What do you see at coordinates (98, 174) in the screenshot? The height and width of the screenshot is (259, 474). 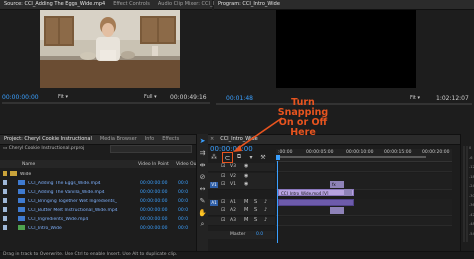 I see `list-item: Wide` at bounding box center [98, 174].